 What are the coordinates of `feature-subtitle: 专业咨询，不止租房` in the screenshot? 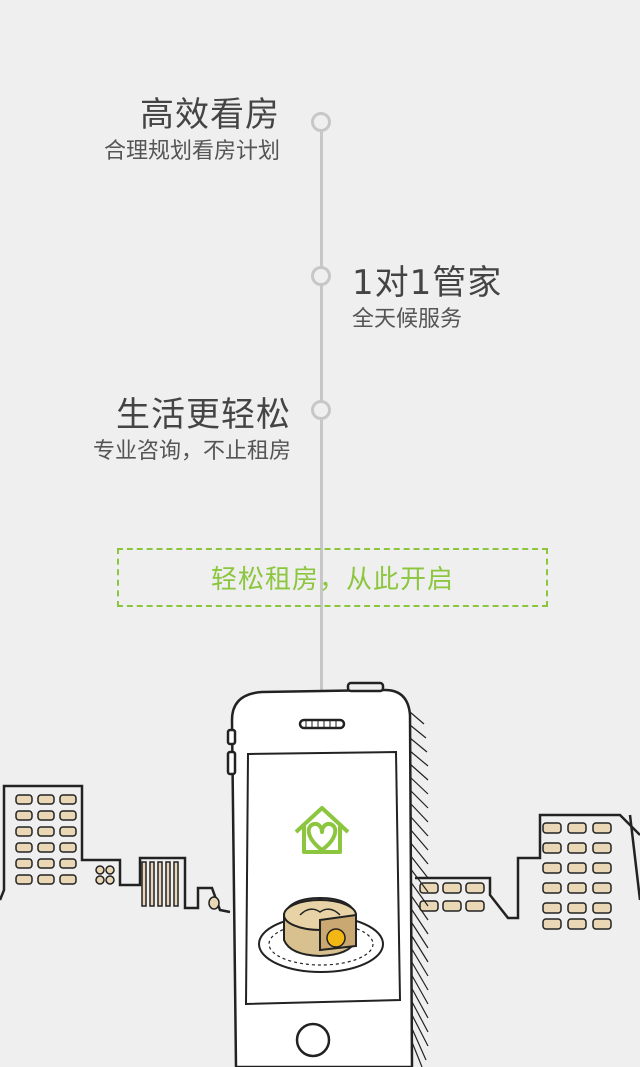 It's located at (191, 451).